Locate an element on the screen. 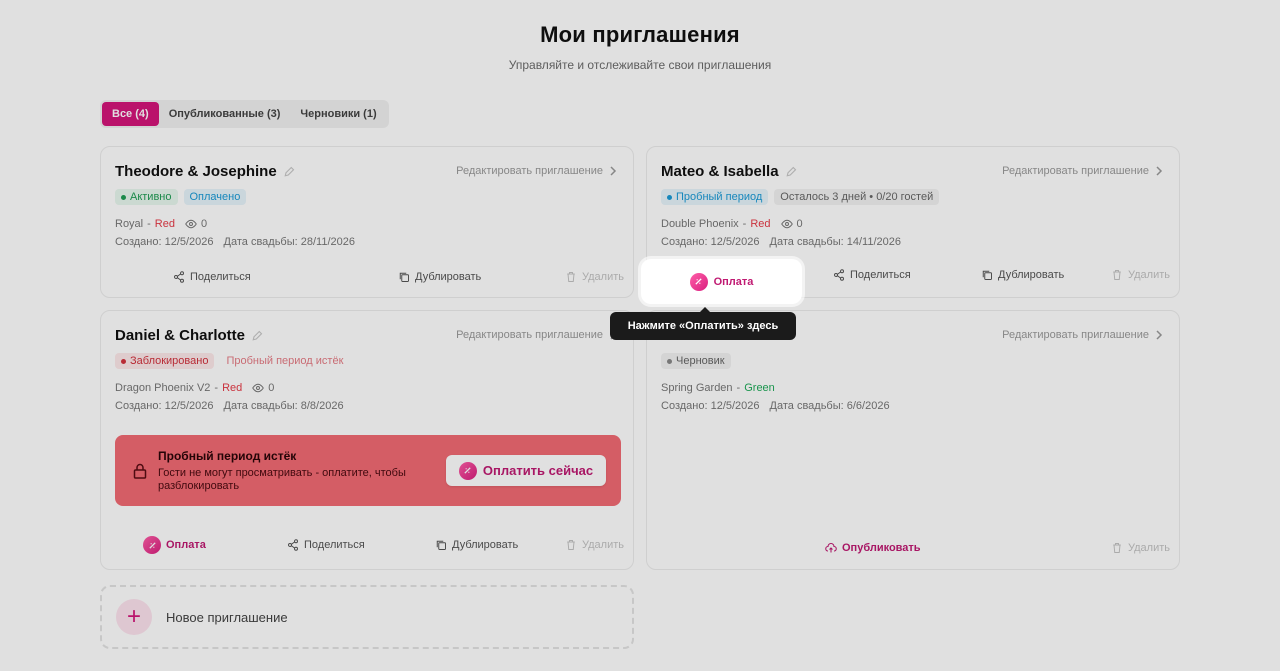 This screenshot has width=1280, height=671. status-badge: Черновик is located at coordinates (696, 361).